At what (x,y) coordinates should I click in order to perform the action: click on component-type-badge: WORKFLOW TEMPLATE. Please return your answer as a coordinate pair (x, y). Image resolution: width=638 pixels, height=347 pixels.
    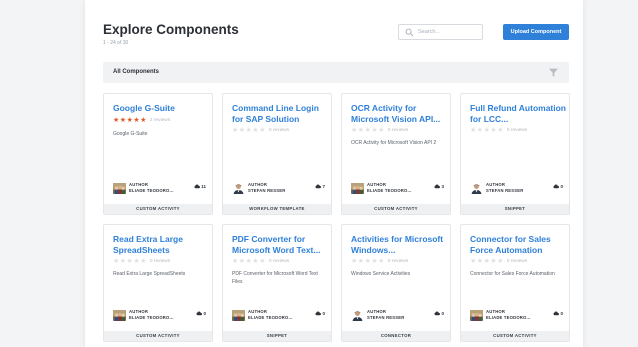
    Looking at the image, I should click on (277, 209).